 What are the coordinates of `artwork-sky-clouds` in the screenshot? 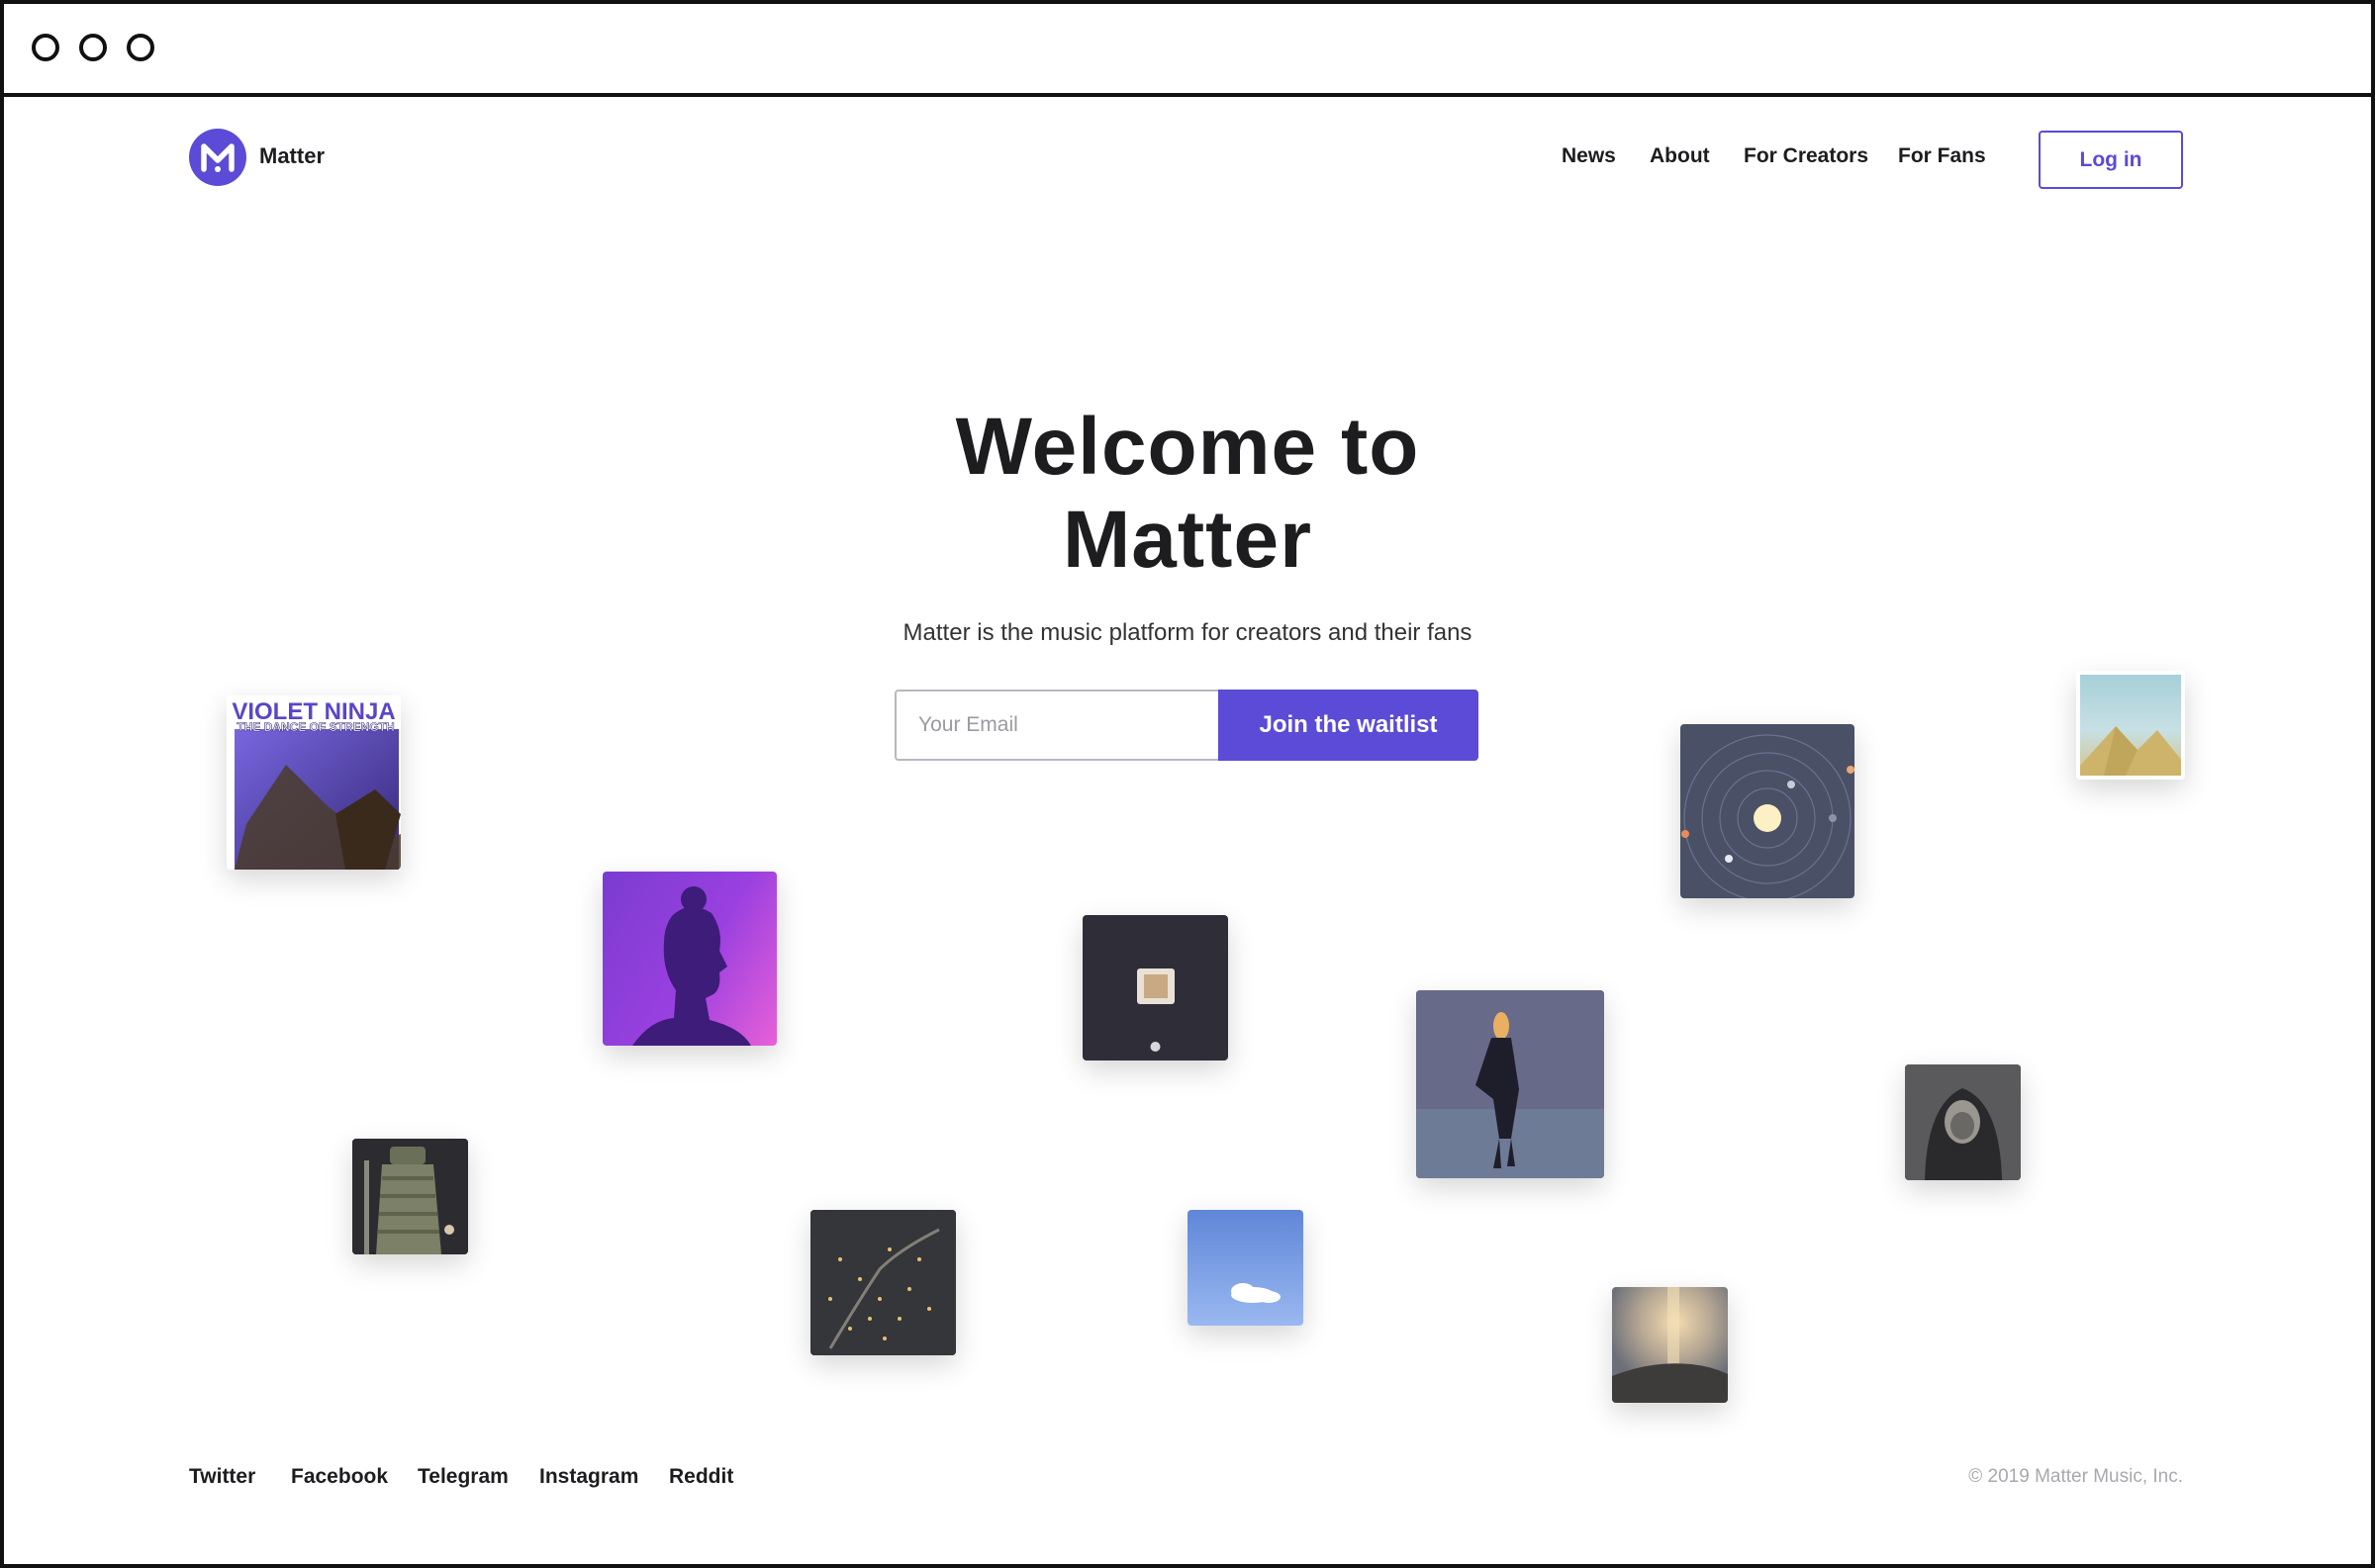 It's located at (1245, 1268).